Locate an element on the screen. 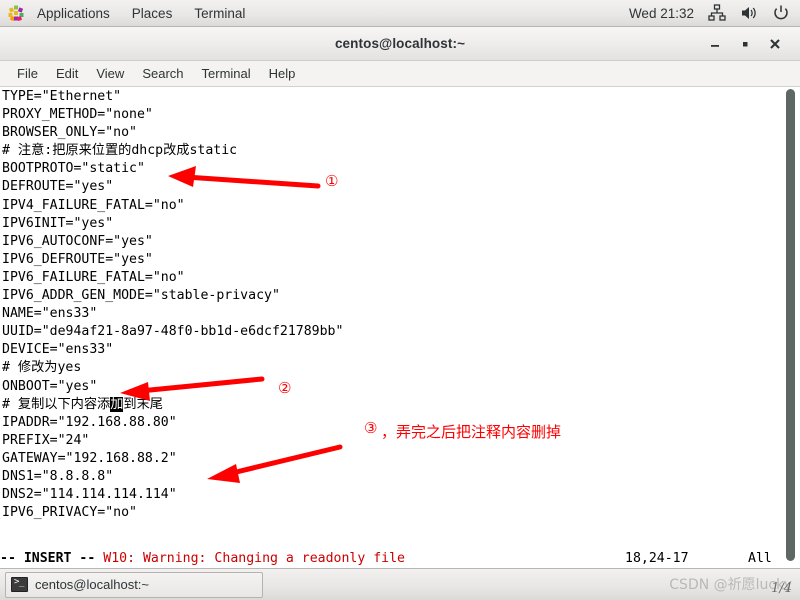 The height and width of the screenshot is (600, 800). vim-warning-message: W10: Warning: Changing a readonly file is located at coordinates (254, 558).